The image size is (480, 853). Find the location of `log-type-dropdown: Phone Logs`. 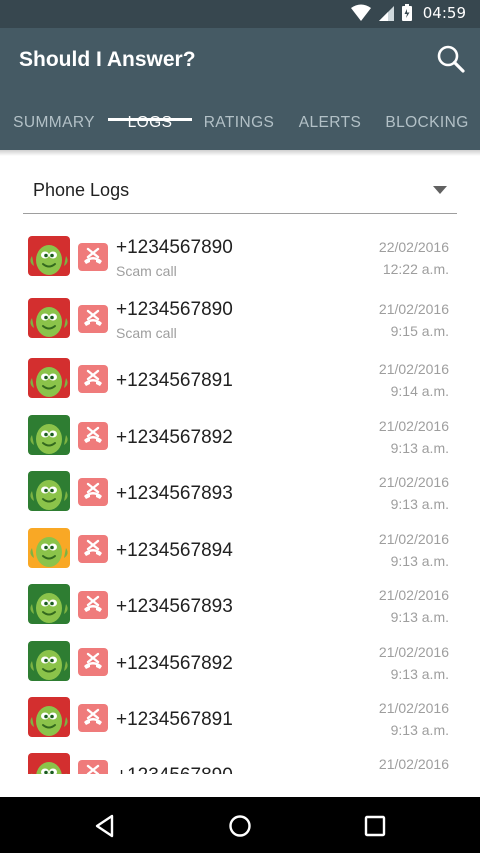

log-type-dropdown: Phone Logs is located at coordinates (240, 191).